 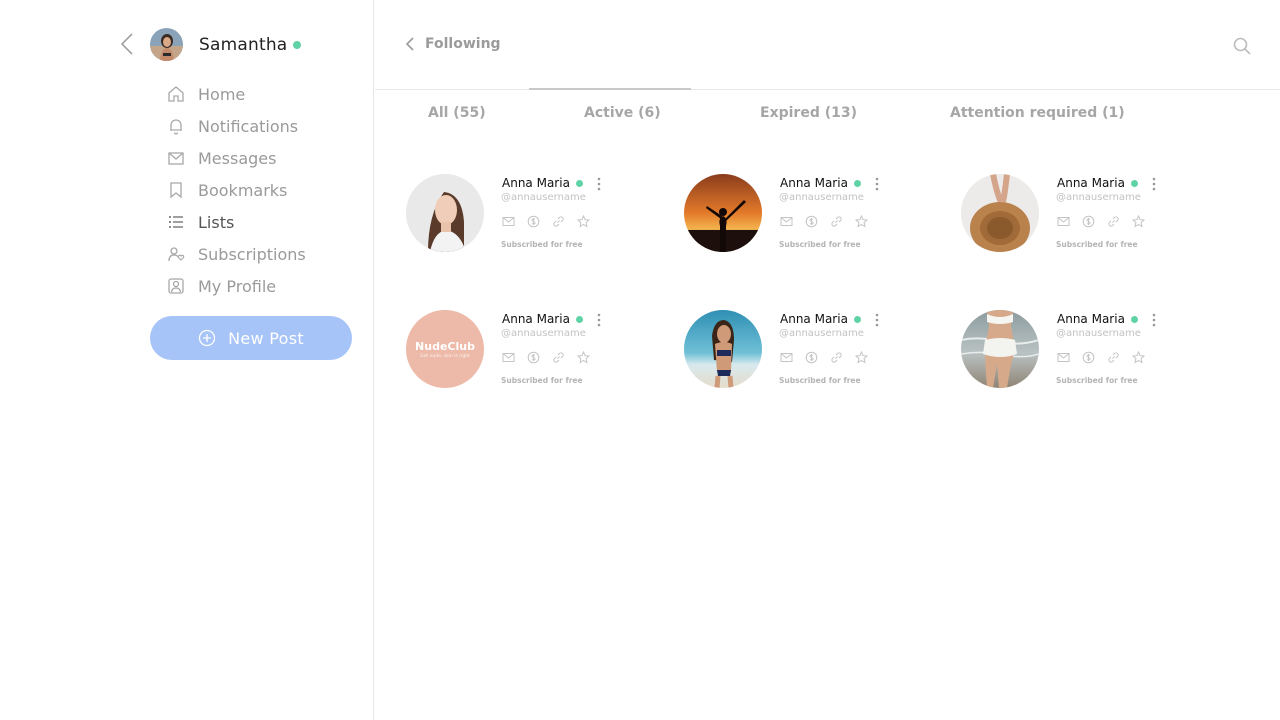 What do you see at coordinates (251, 338) in the screenshot?
I see `new-post-button: New Post` at bounding box center [251, 338].